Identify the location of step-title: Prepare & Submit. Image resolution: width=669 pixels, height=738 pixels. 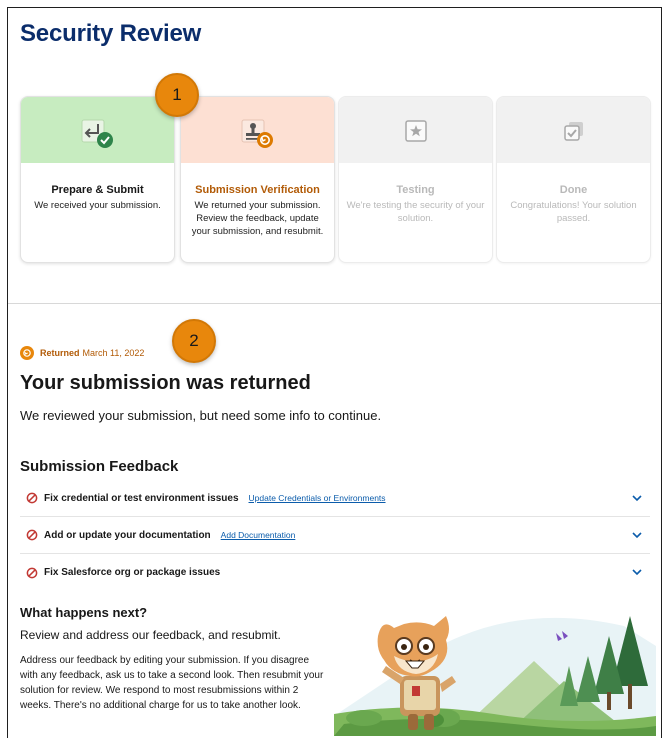
(97, 190).